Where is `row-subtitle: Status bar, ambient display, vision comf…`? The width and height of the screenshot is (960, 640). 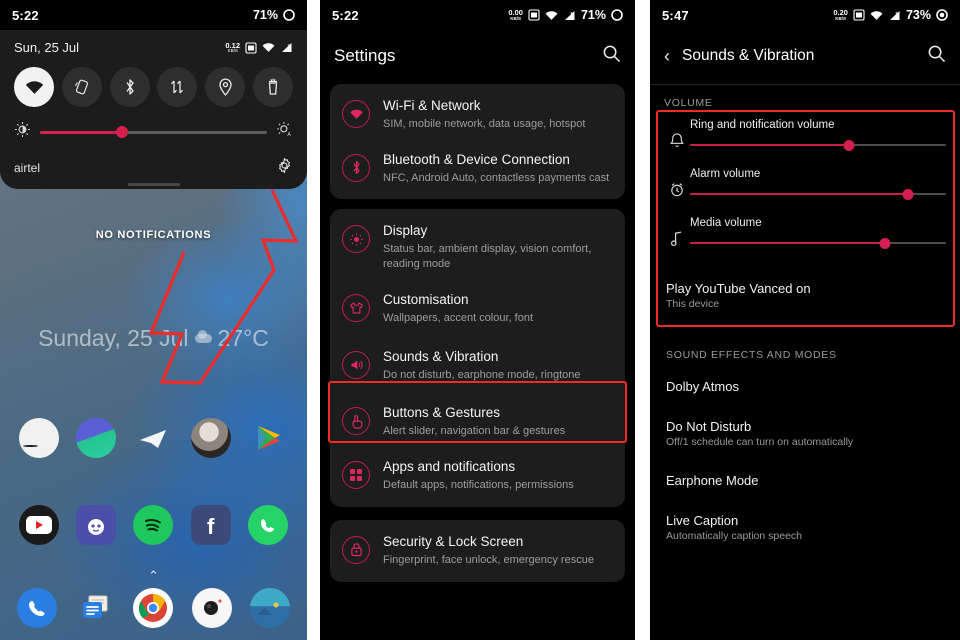 row-subtitle: Status bar, ambient display, vision comf… is located at coordinates (487, 257).